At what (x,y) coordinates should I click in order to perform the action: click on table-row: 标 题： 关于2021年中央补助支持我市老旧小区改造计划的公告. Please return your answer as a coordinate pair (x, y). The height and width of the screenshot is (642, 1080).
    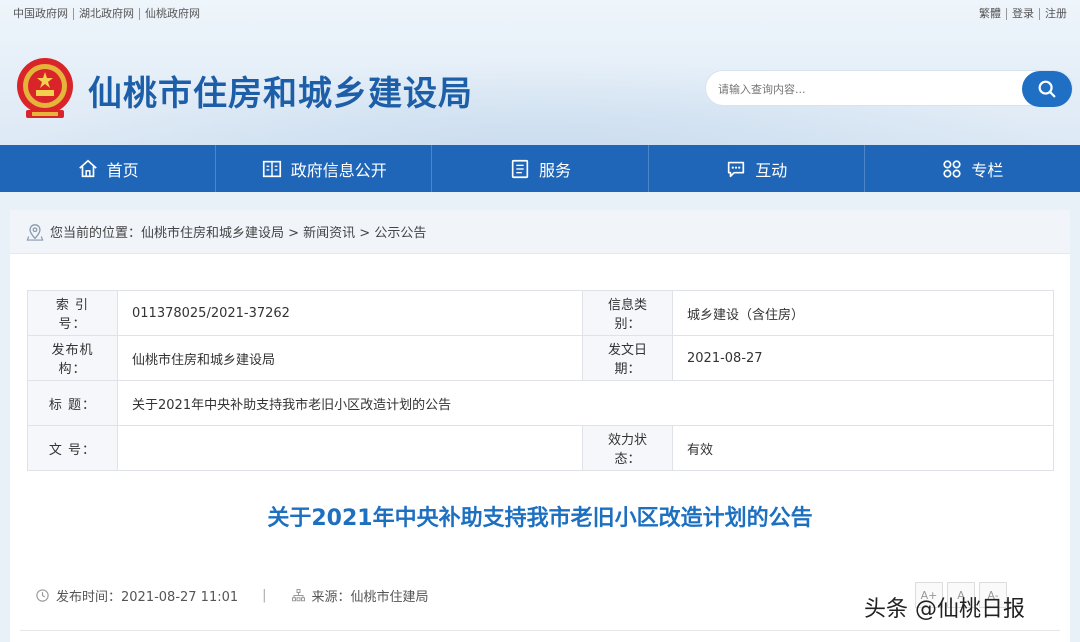
    Looking at the image, I should click on (540, 403).